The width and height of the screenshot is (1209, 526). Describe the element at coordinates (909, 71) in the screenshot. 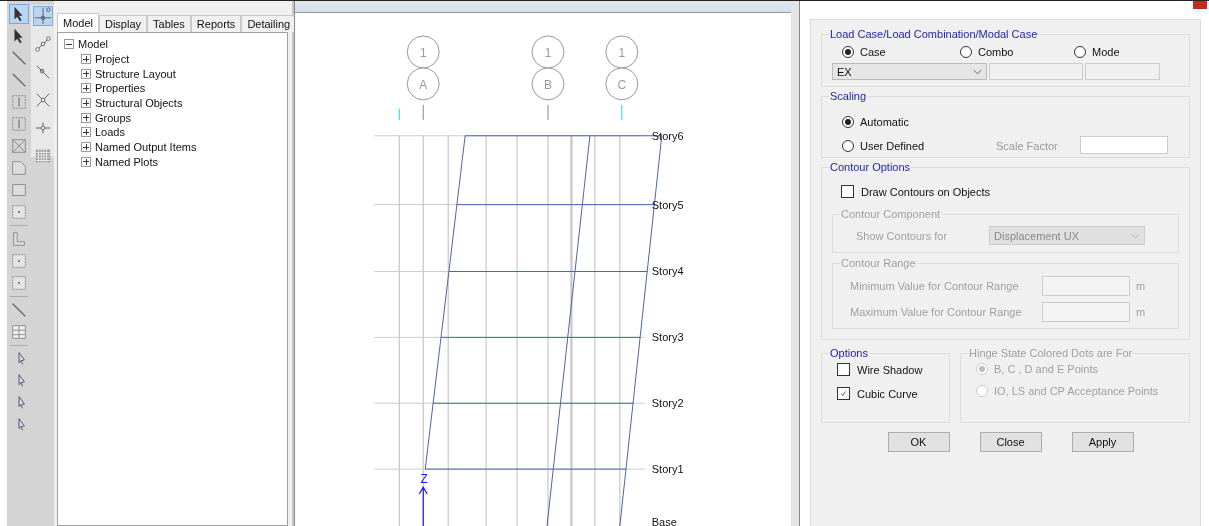

I see `case-dropdown: EX` at that location.